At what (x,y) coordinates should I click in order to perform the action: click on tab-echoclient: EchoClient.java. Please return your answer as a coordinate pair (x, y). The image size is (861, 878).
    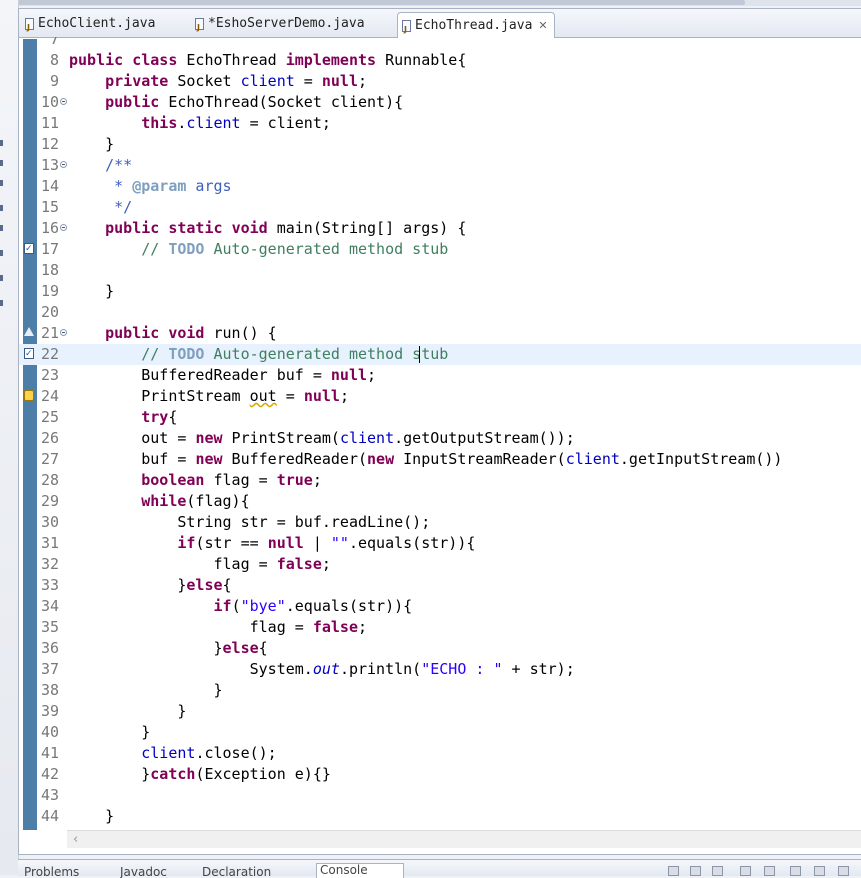
    Looking at the image, I should click on (90, 26).